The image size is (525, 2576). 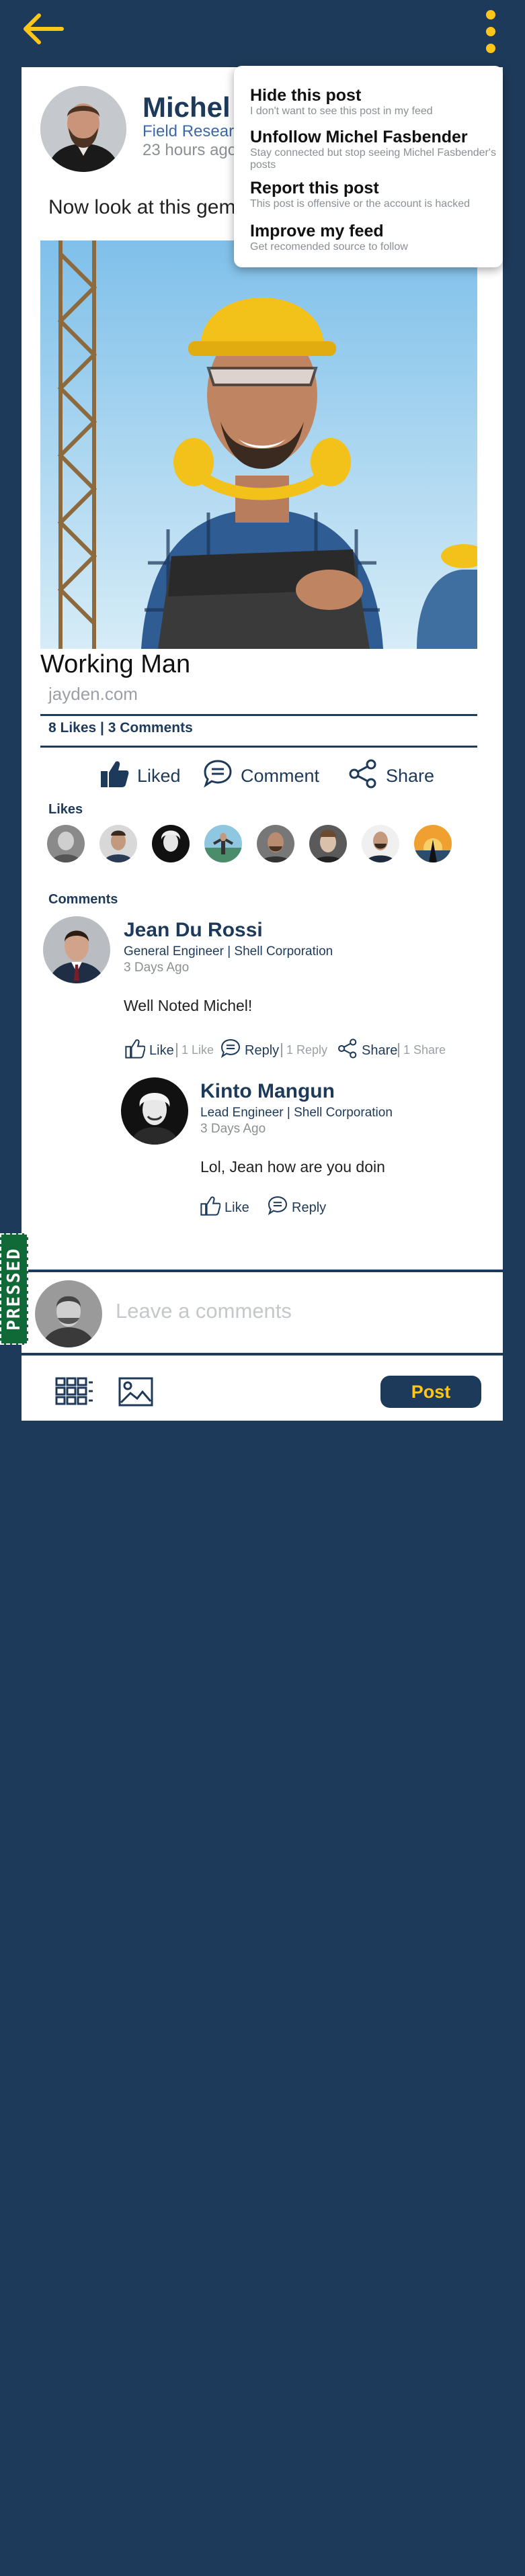 I want to click on comment-composer, so click(x=262, y=1313).